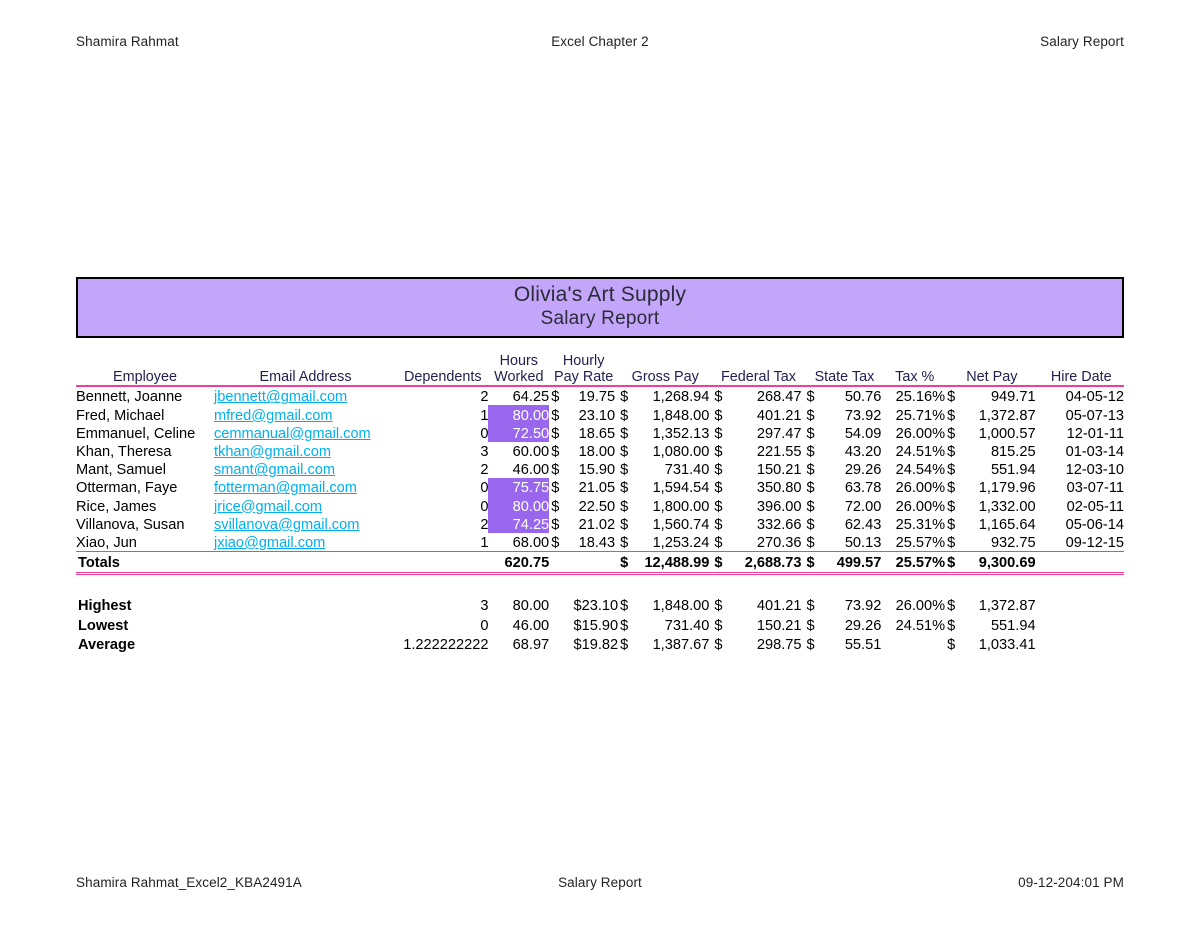 The image size is (1200, 927). Describe the element at coordinates (665, 524) in the screenshot. I see `gross-pay-value: $1,560.74` at that location.